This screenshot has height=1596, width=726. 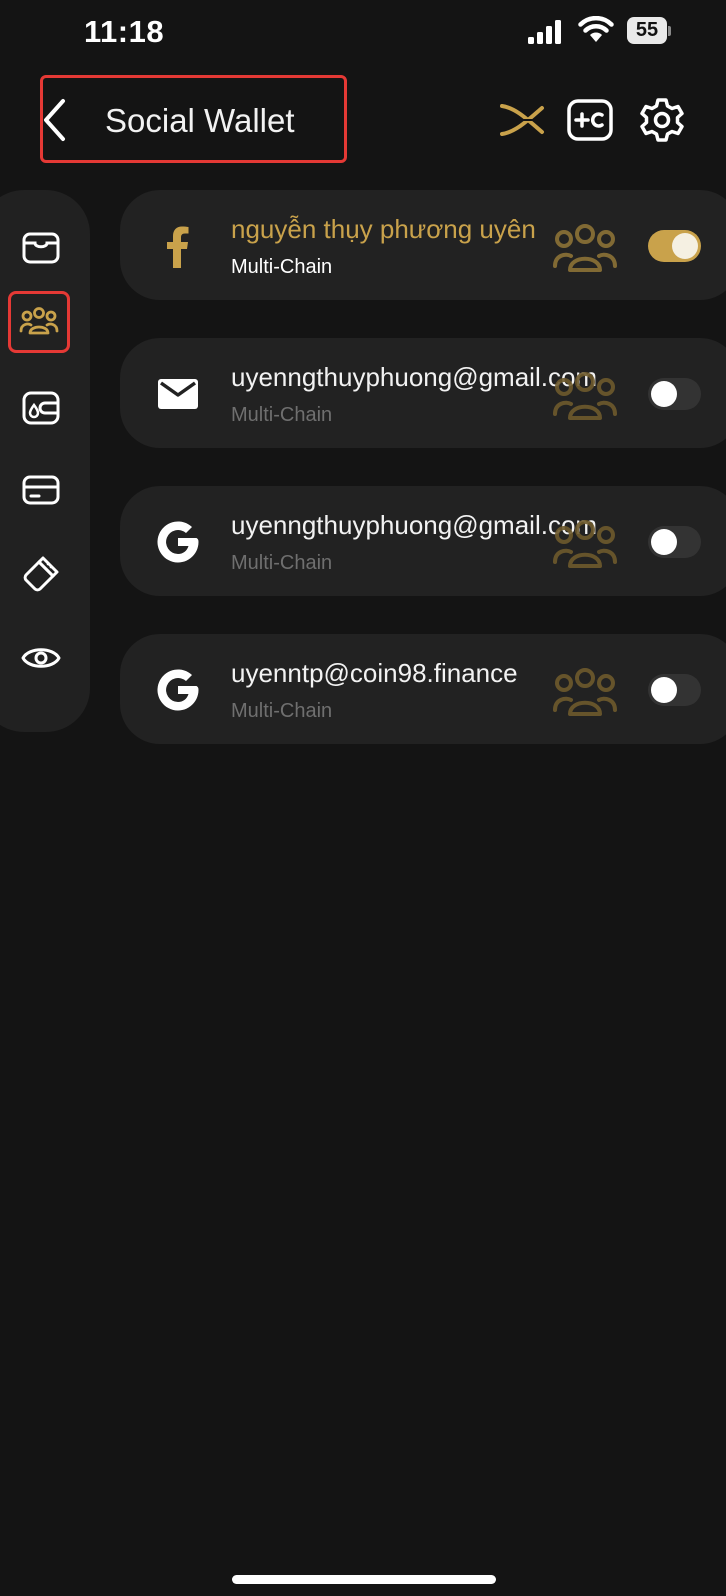 I want to click on sidebar-item-card, so click(x=41, y=490).